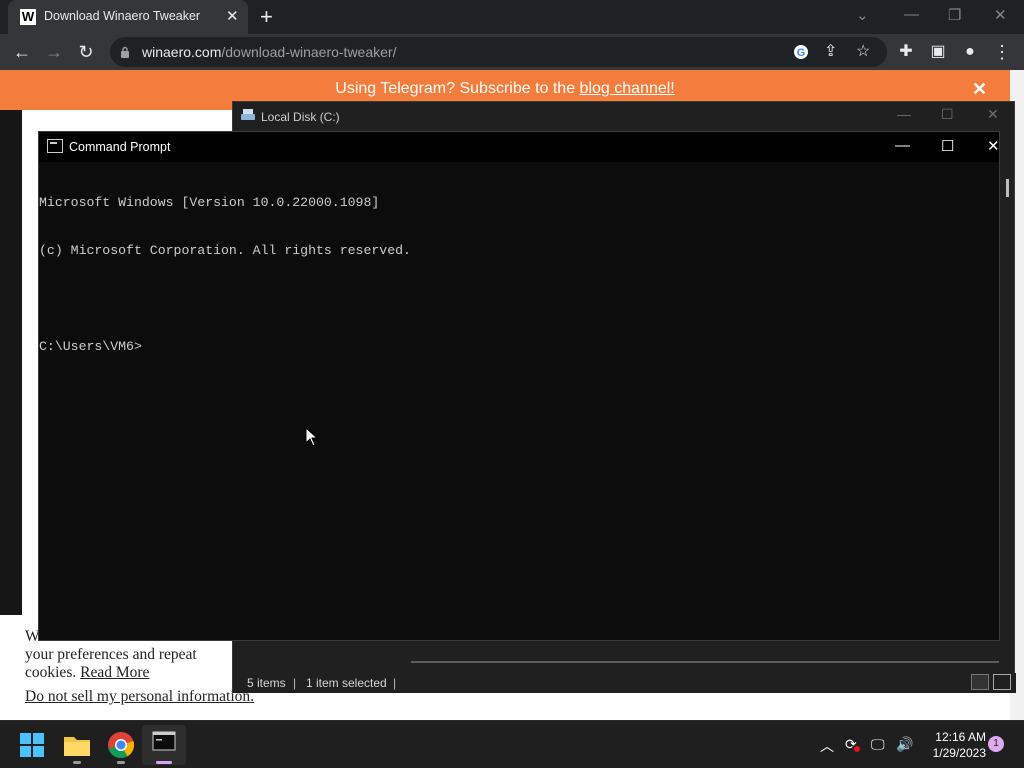  Describe the element at coordinates (947, 146) in the screenshot. I see `cmd-maximize-button: ☐` at that location.